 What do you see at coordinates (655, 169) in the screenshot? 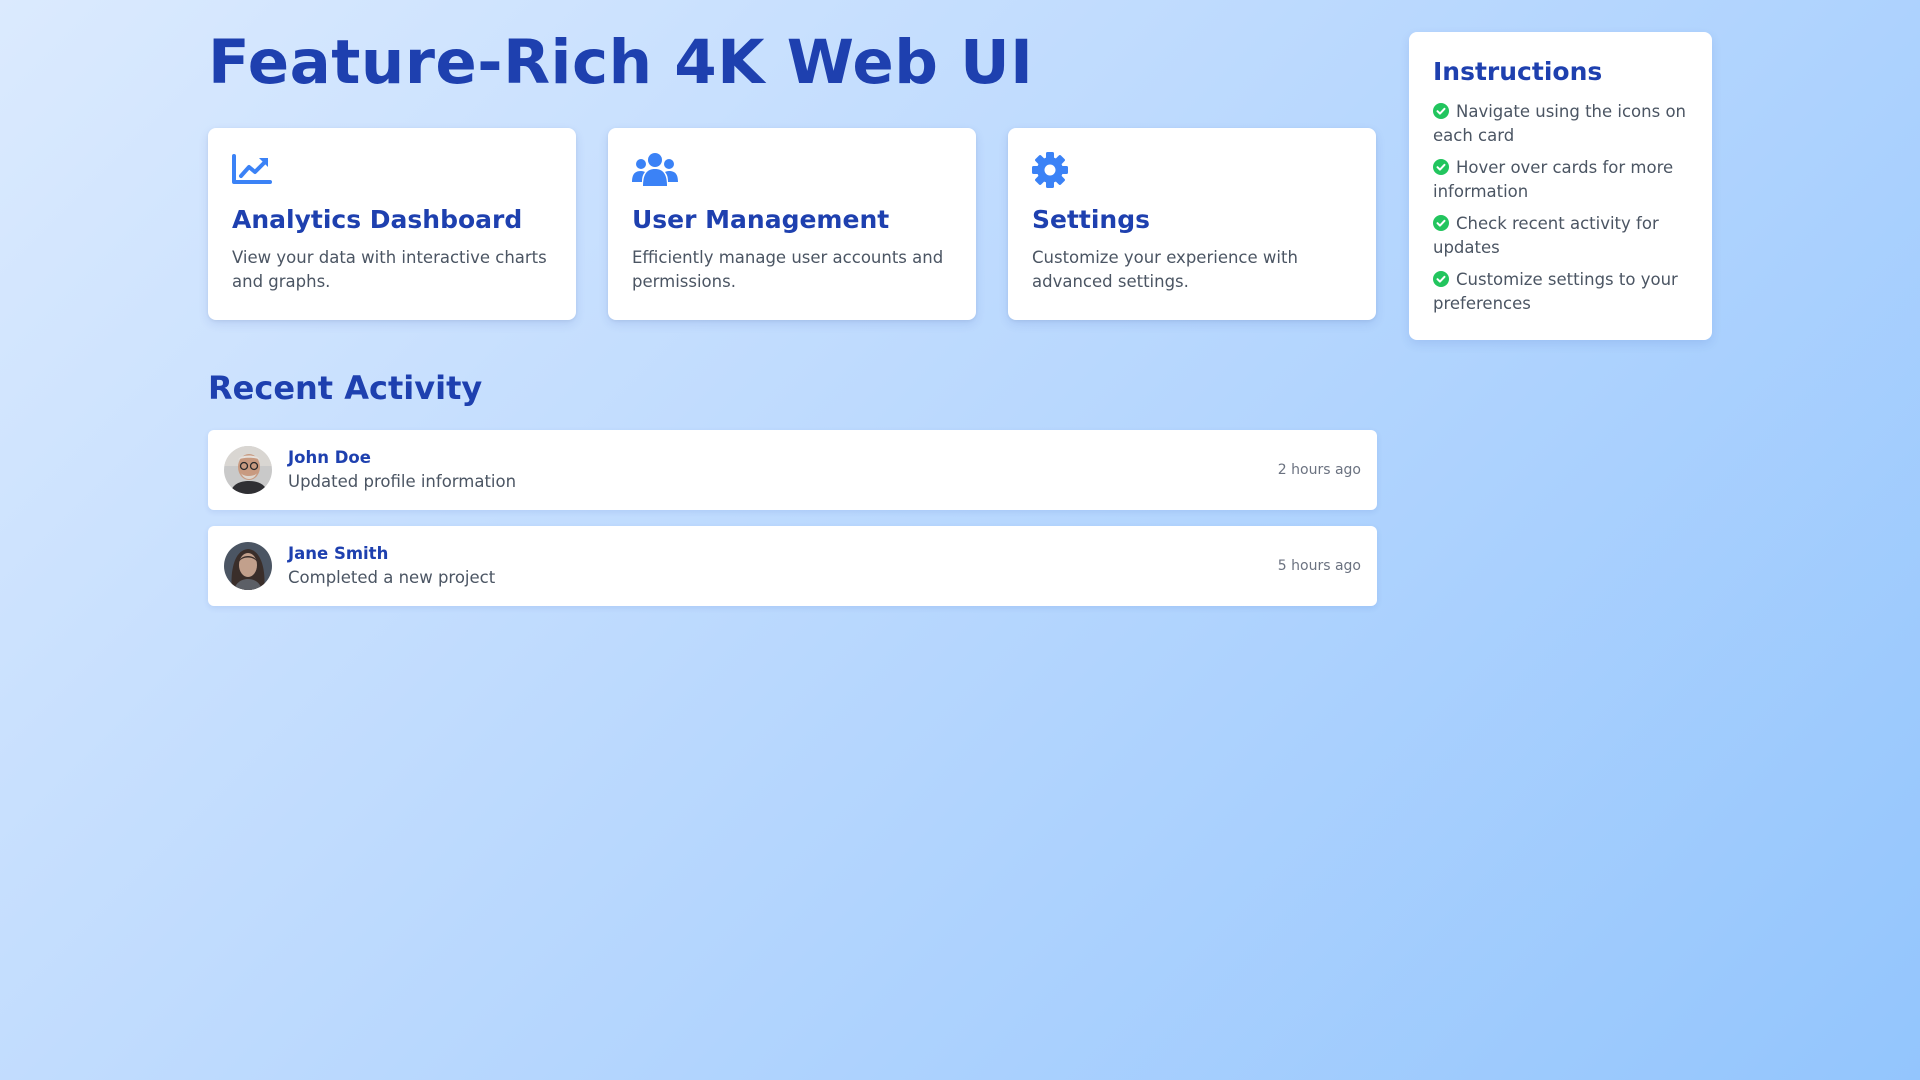
I see `users-icon` at bounding box center [655, 169].